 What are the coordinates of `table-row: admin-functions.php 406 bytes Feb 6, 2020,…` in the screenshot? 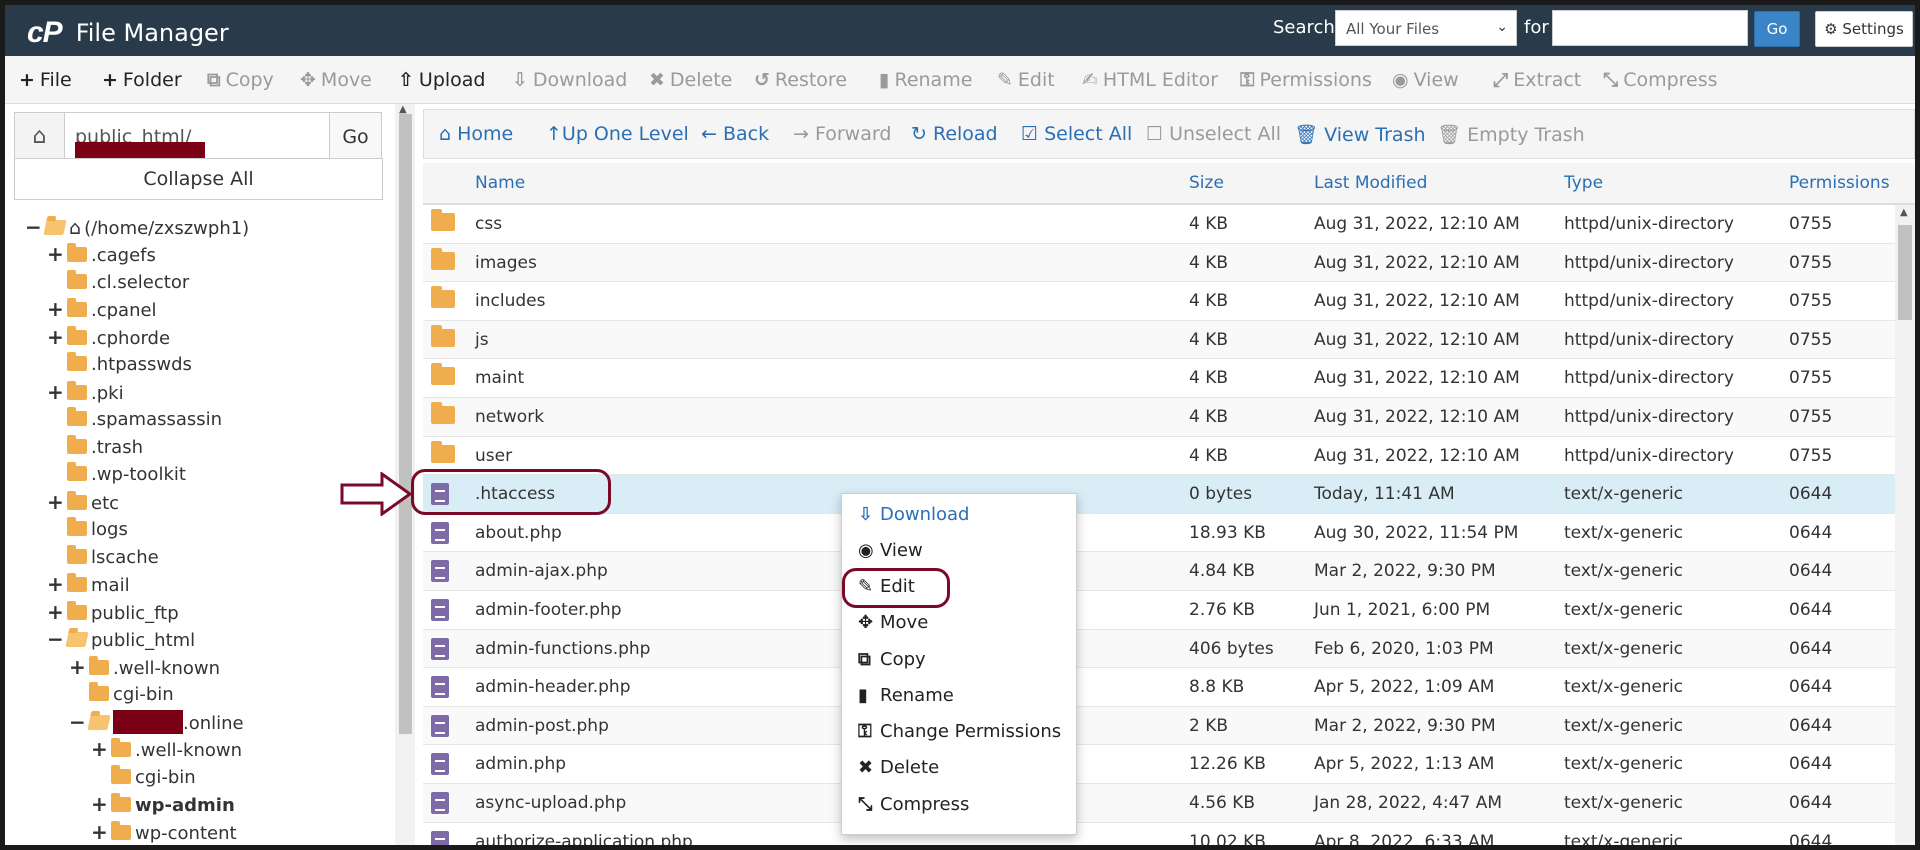 It's located at (1159, 649).